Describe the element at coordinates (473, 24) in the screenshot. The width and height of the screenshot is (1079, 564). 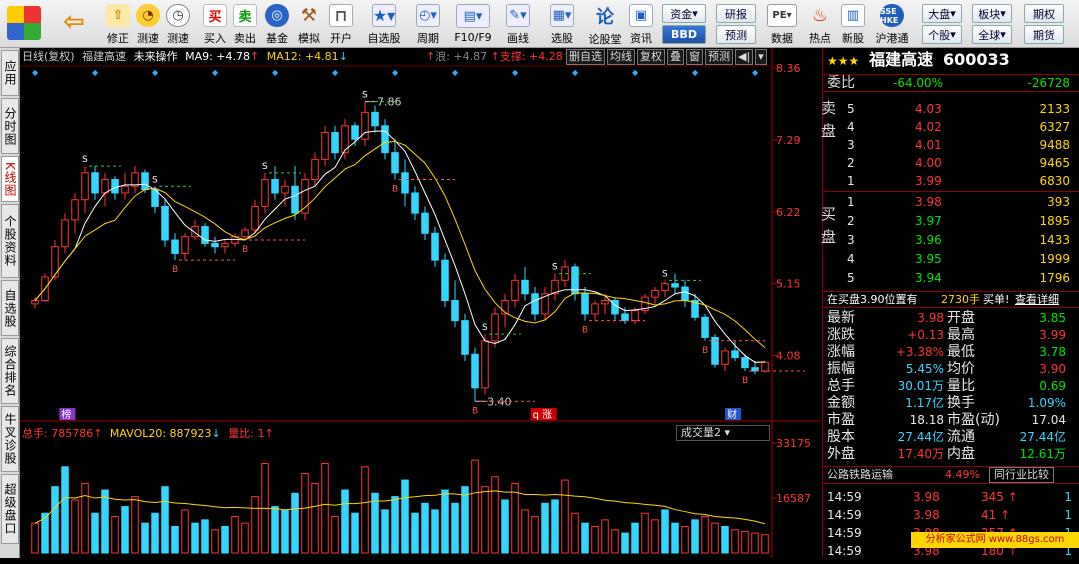
I see `f10-button: ▤▾ F10/F9` at that location.